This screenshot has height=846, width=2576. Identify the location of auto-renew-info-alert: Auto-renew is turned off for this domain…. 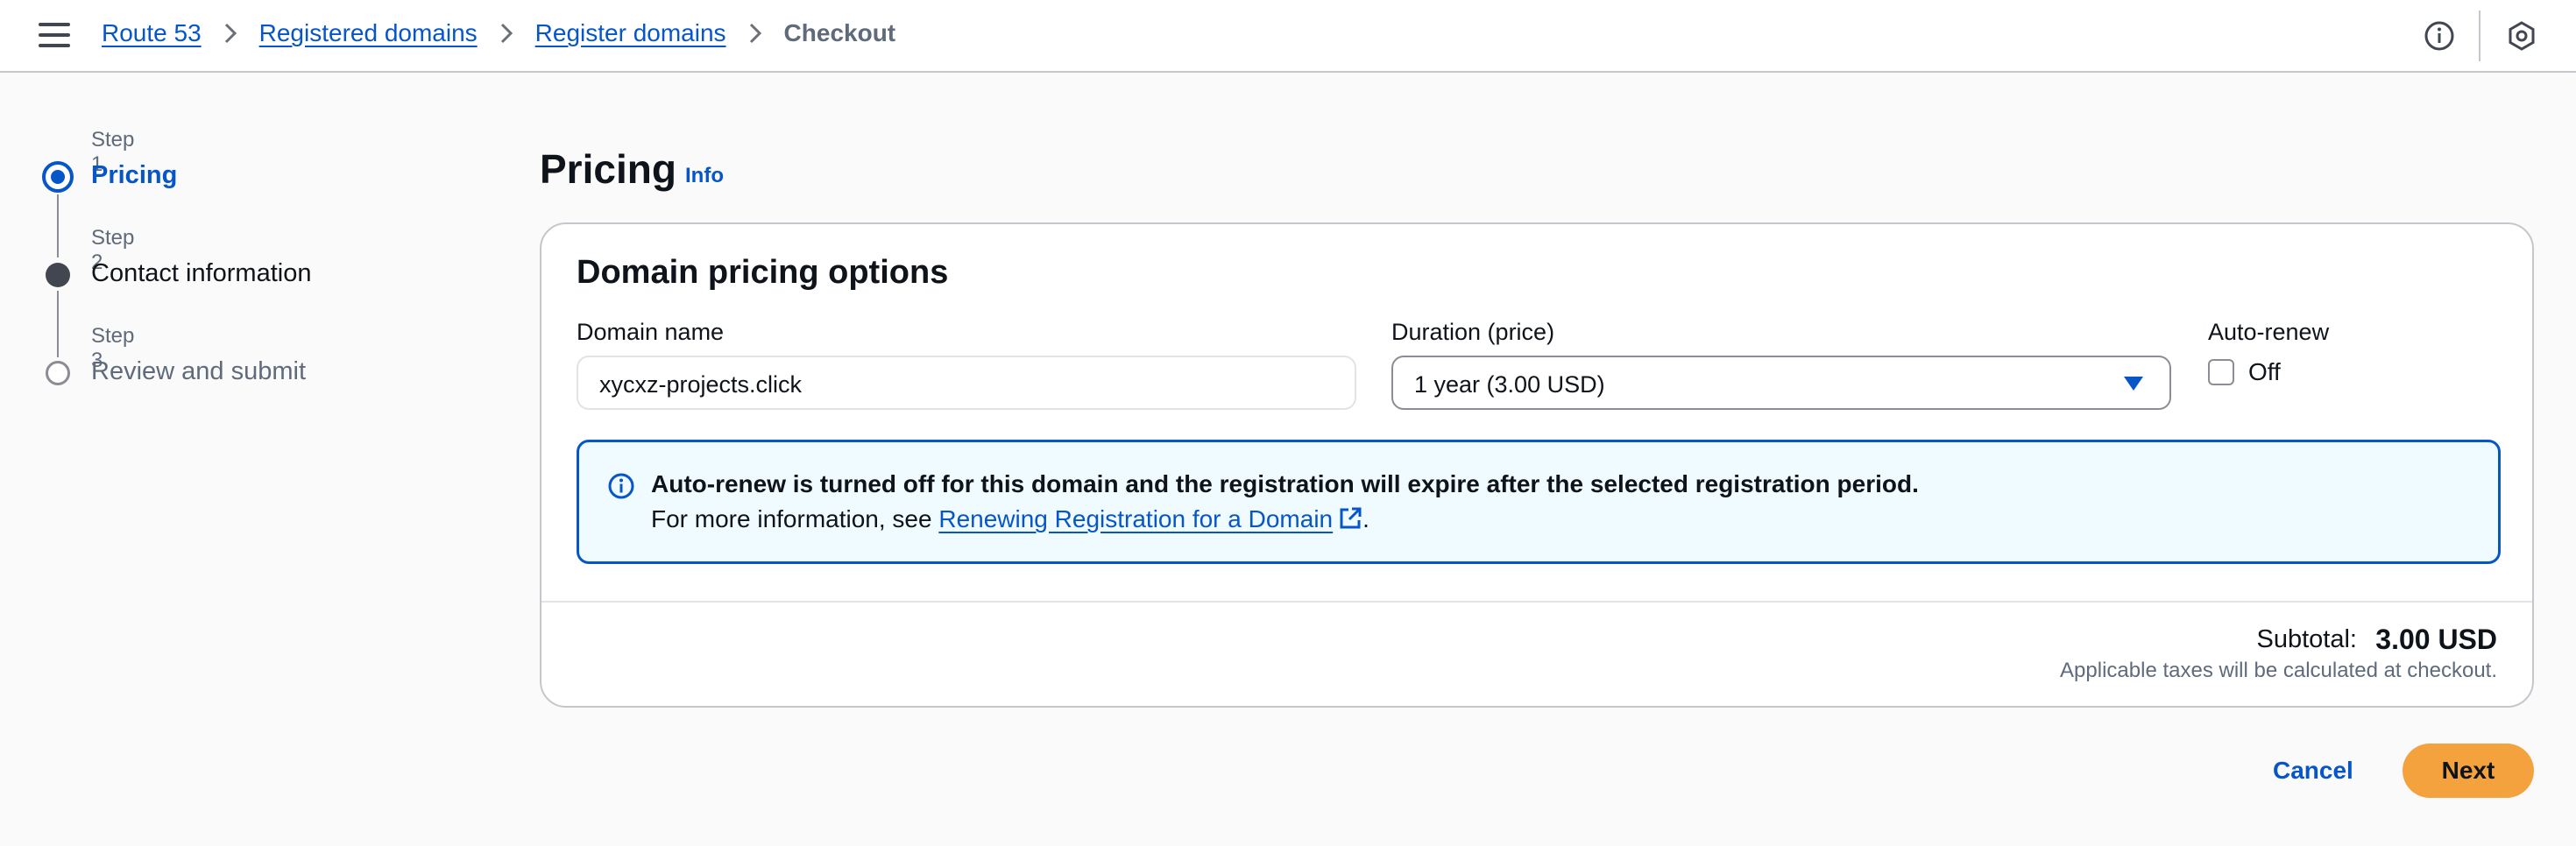
(1539, 502).